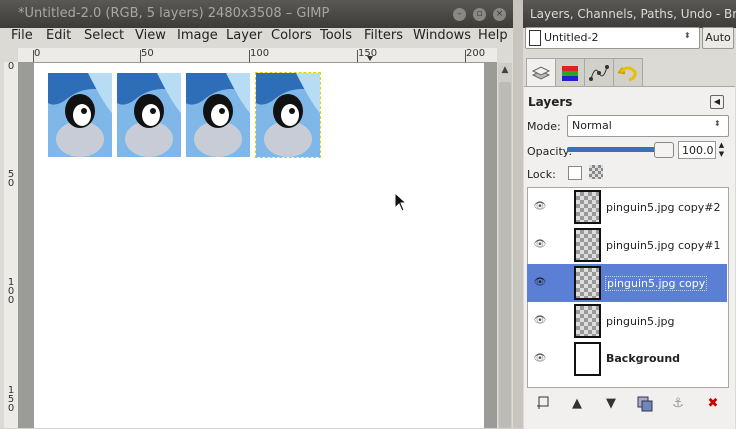  I want to click on image-select-value: Untitled-2, so click(571, 37).